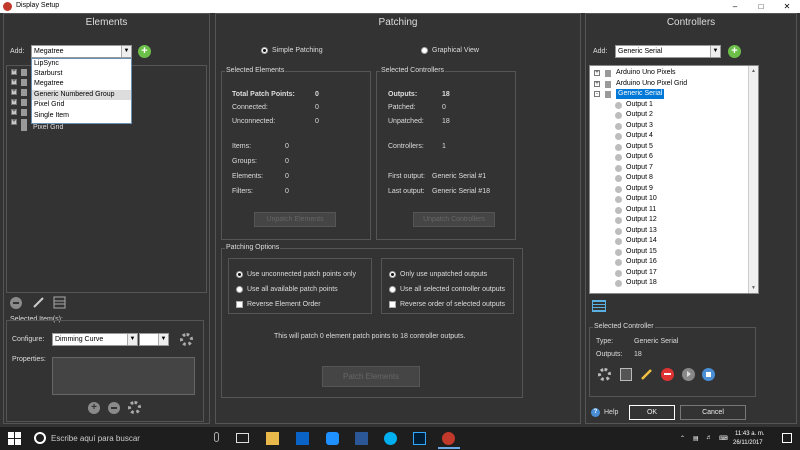 The height and width of the screenshot is (450, 800). Describe the element at coordinates (40, 438) in the screenshot. I see `cortana-icon` at that location.